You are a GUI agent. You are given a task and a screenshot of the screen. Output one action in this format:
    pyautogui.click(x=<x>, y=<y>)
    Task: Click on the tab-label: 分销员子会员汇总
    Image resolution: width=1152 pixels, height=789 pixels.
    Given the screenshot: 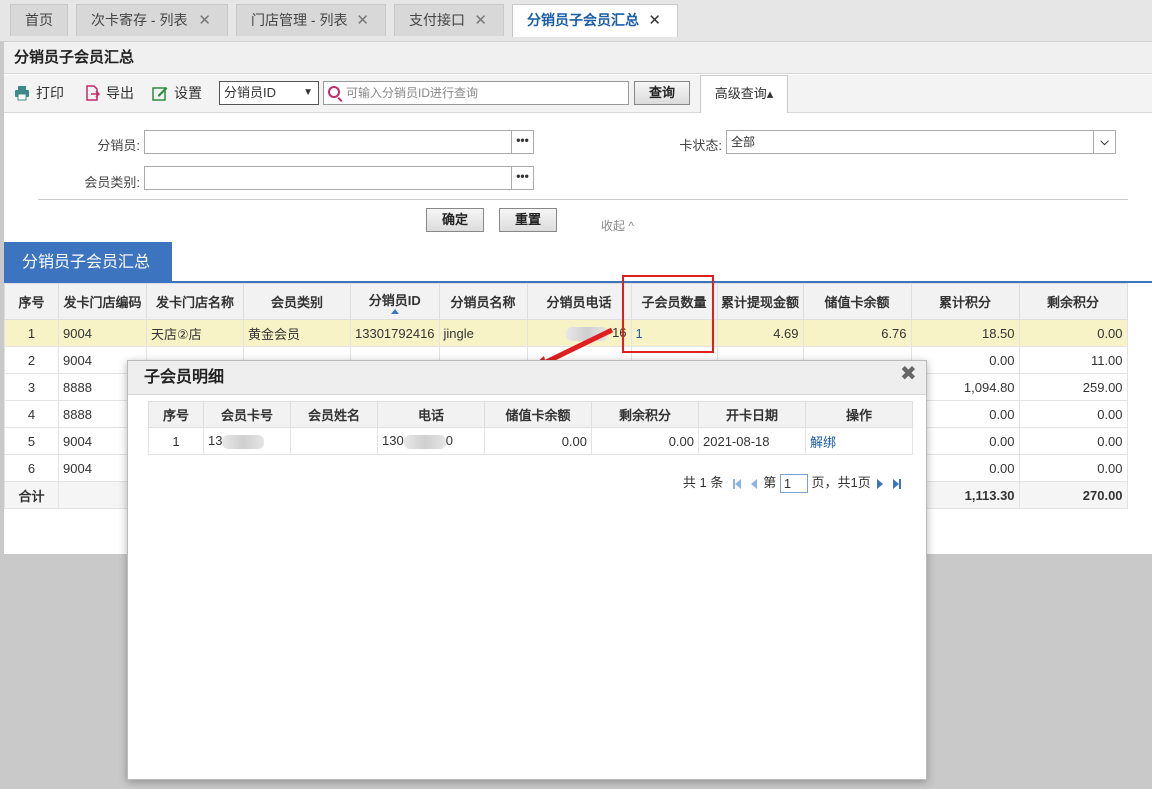 What is the action you would take?
    pyautogui.click(x=583, y=20)
    